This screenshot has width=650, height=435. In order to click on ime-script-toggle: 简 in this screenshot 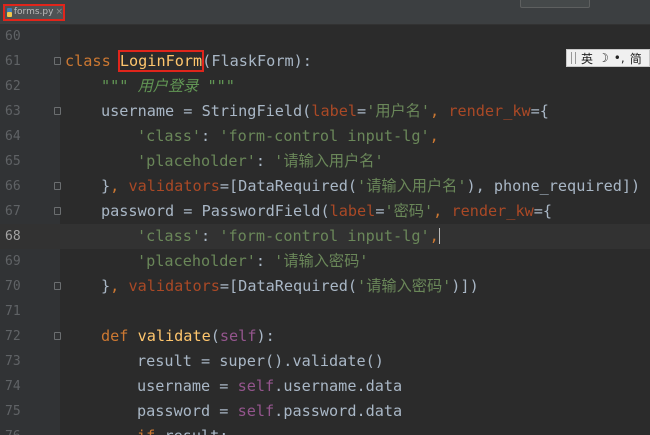, I will do `click(636, 58)`.